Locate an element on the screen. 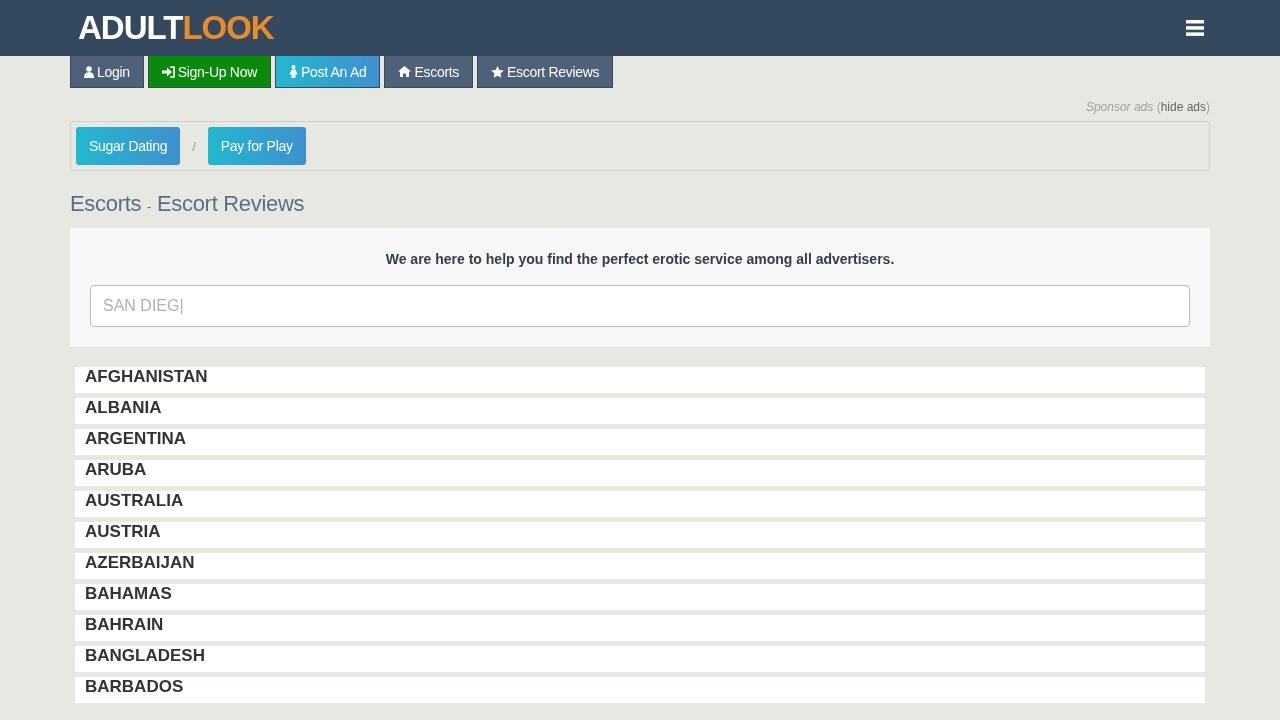 The height and width of the screenshot is (720, 1280). sign-in-icon is located at coordinates (168, 71).